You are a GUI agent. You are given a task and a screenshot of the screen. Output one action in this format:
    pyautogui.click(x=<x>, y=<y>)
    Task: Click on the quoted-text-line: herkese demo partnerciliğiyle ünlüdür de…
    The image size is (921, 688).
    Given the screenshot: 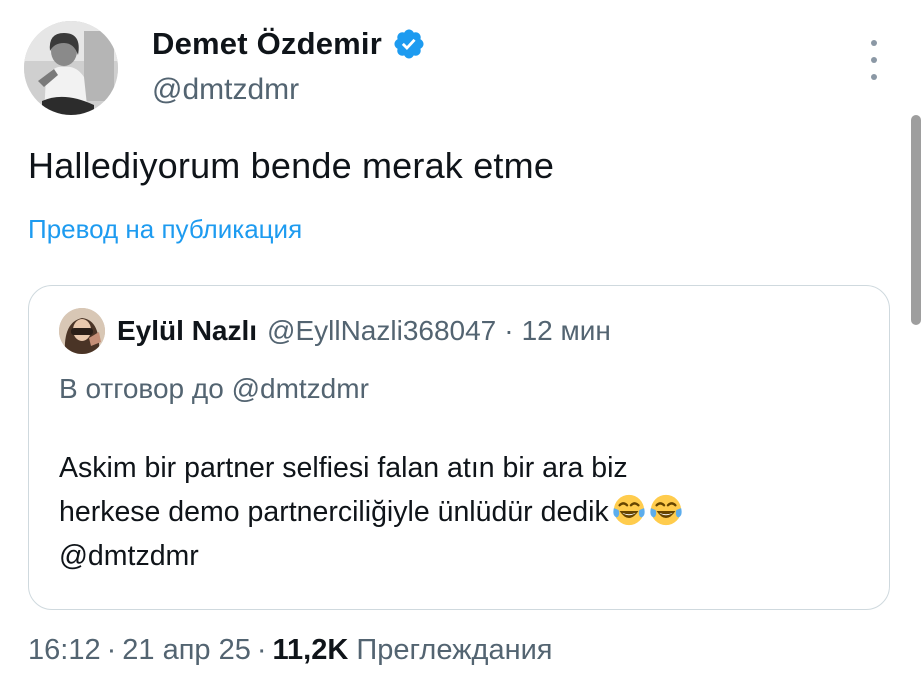 What is the action you would take?
    pyautogui.click(x=334, y=512)
    